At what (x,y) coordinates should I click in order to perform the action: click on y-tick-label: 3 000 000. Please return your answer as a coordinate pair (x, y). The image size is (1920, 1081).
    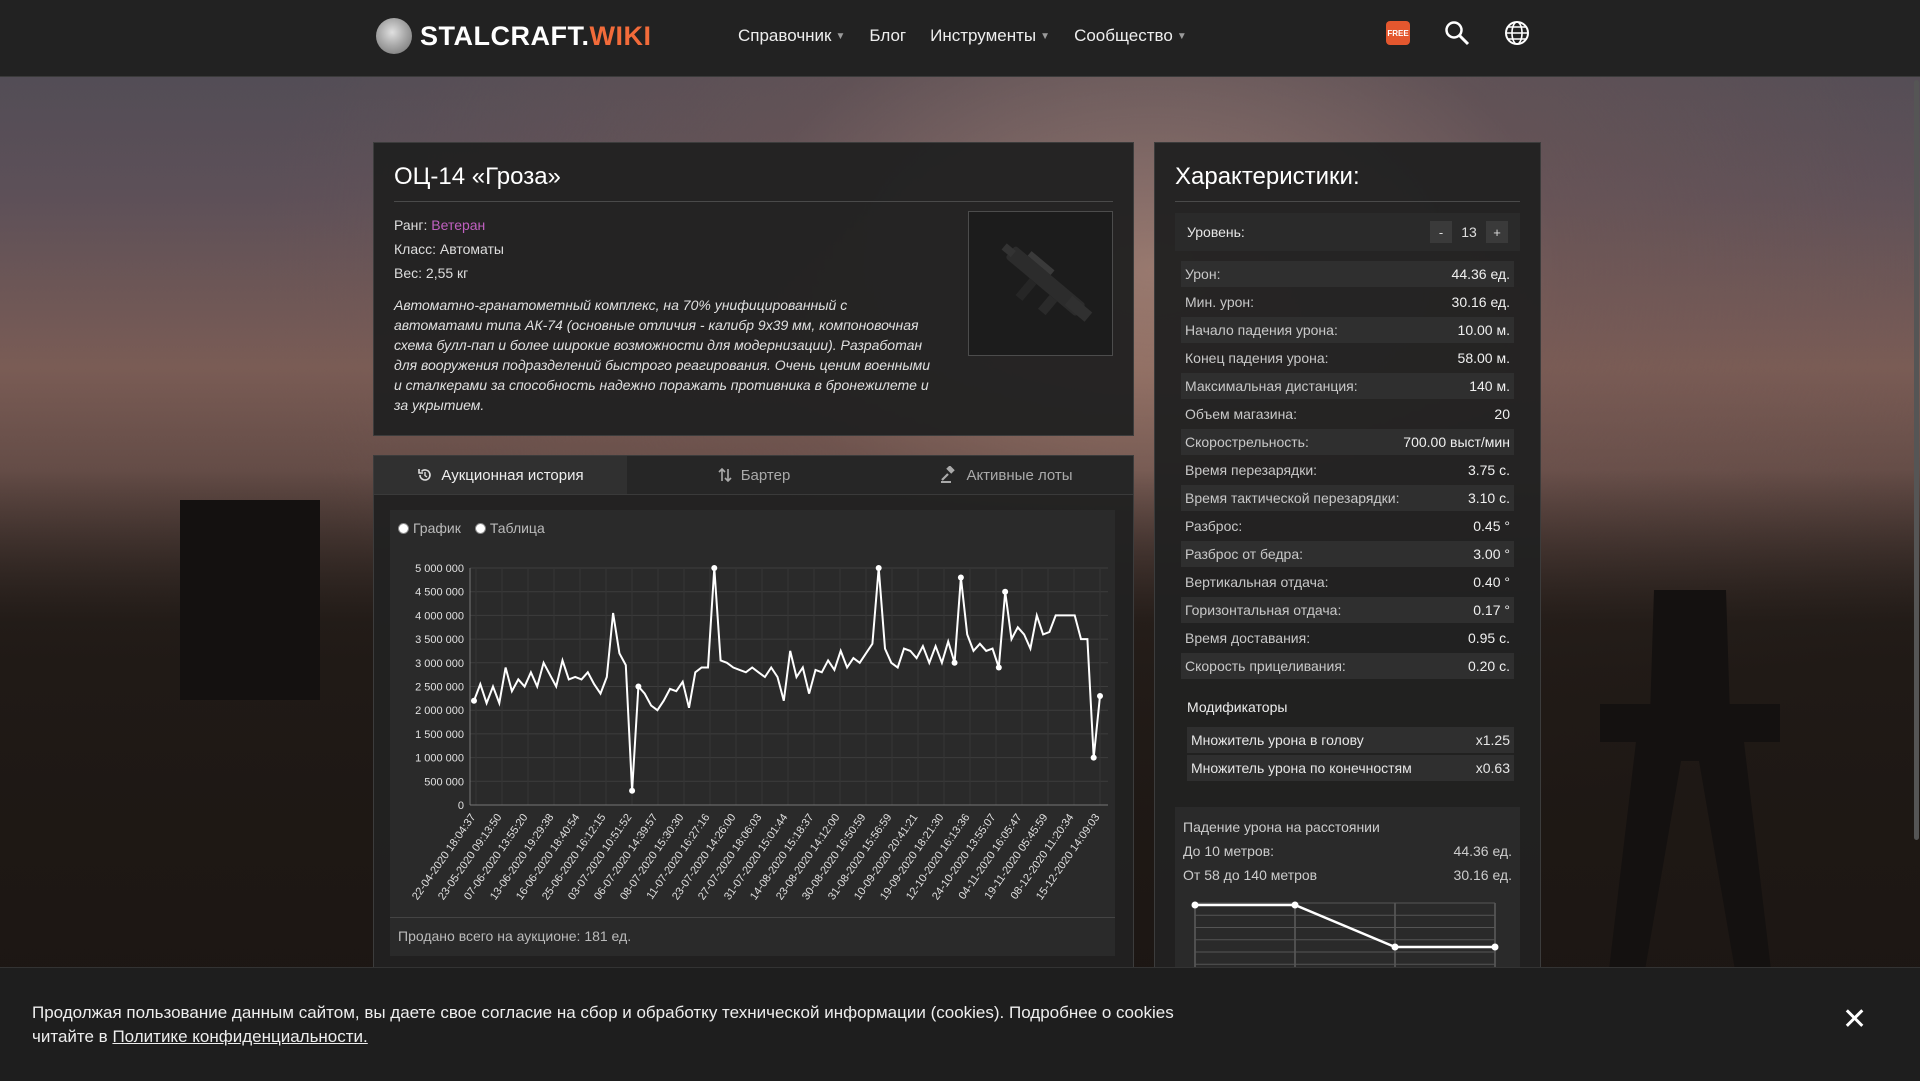
    Looking at the image, I should click on (439, 664).